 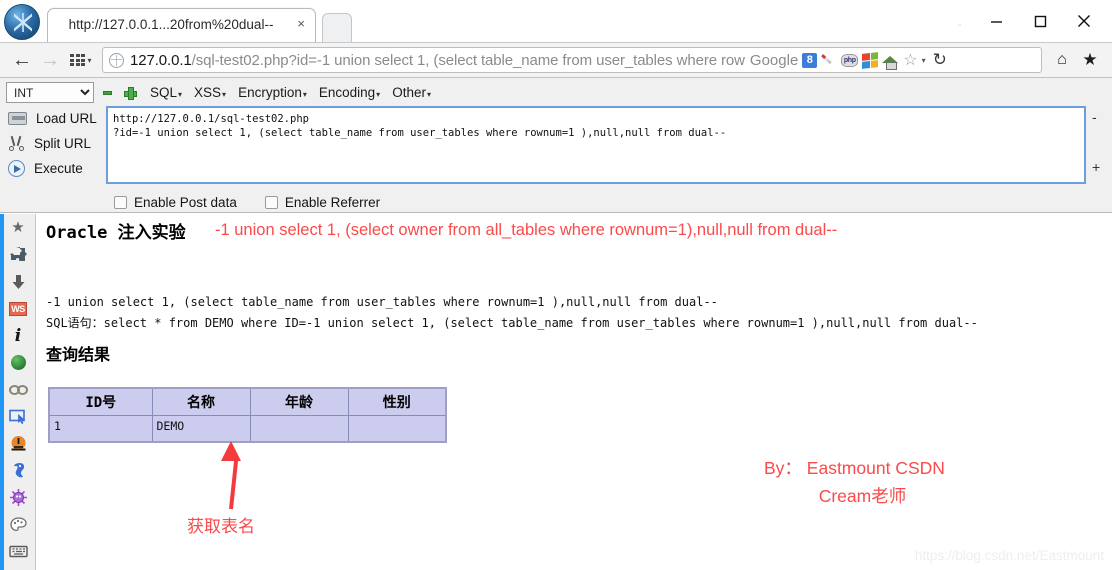 What do you see at coordinates (78, 60) in the screenshot?
I see `grid-icon` at bounding box center [78, 60].